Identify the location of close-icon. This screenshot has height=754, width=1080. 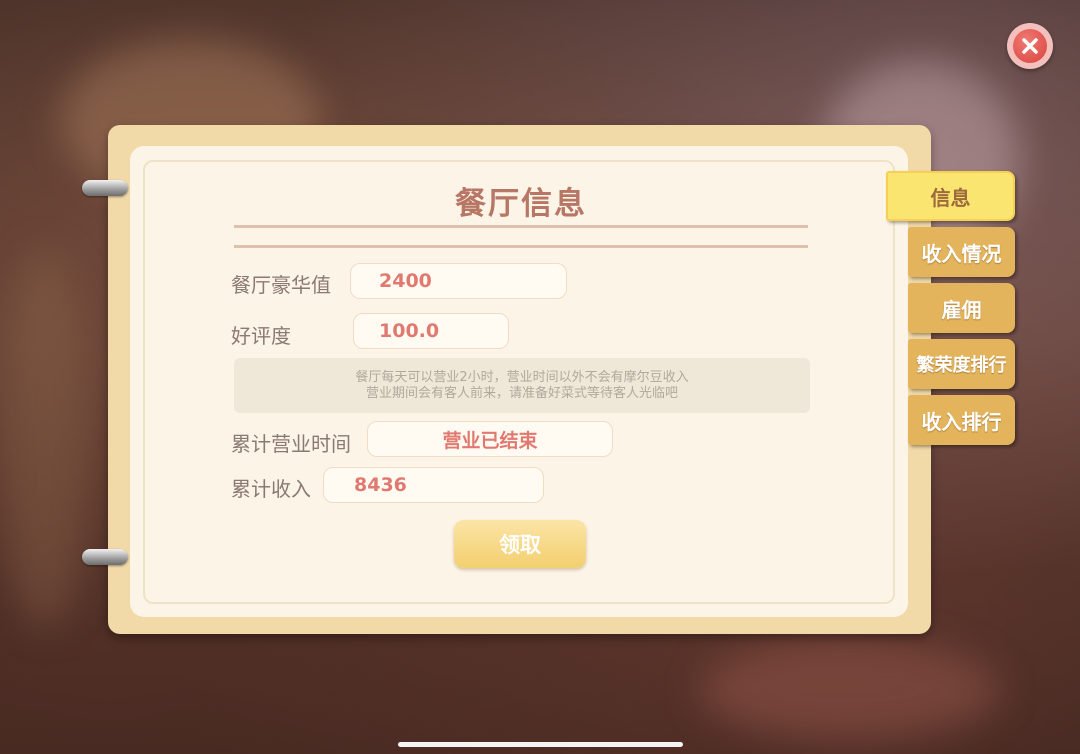
(1030, 46).